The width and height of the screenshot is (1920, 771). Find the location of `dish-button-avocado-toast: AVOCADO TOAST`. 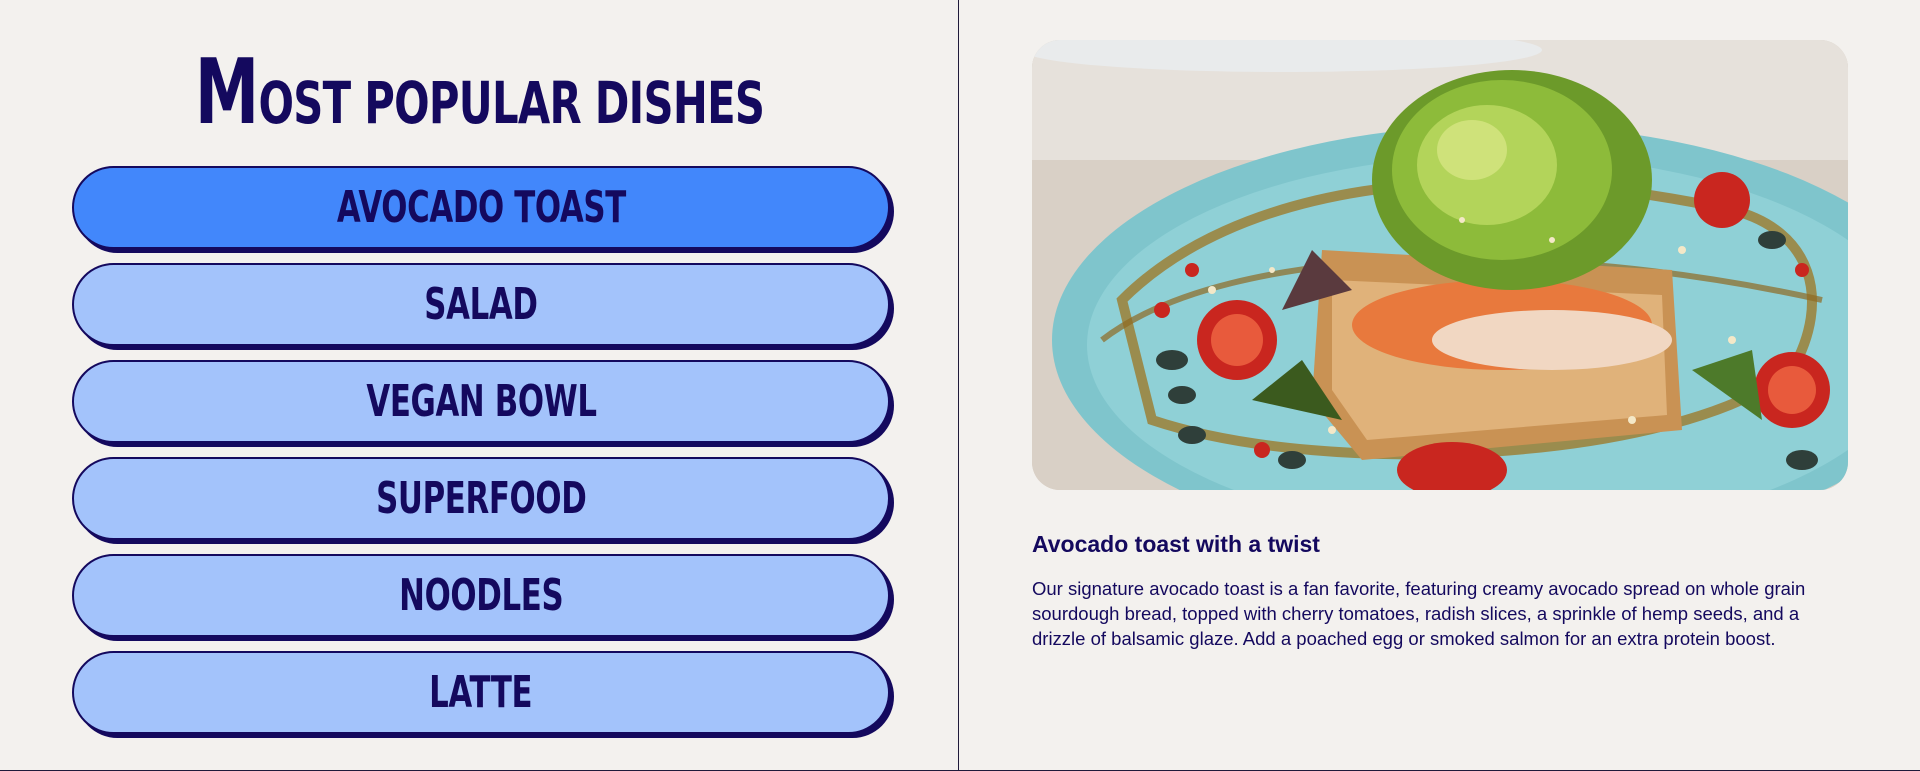

dish-button-avocado-toast: AVOCADO TOAST is located at coordinates (481, 207).